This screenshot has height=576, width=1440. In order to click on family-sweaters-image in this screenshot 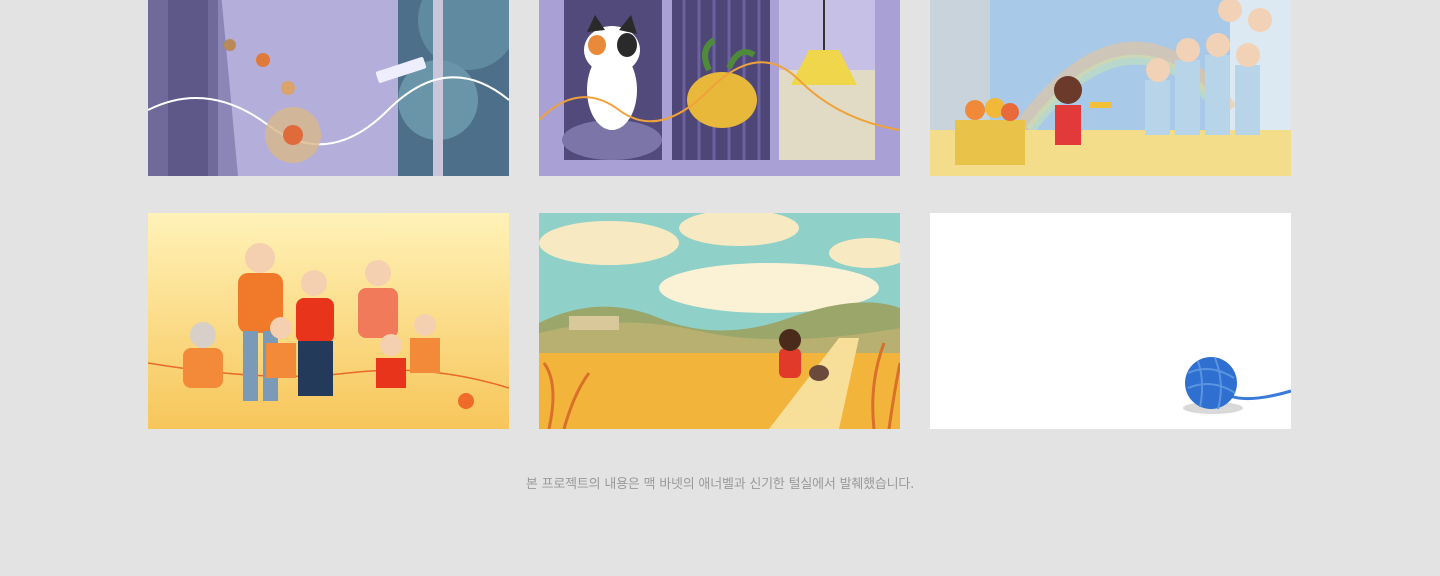, I will do `click(328, 321)`.